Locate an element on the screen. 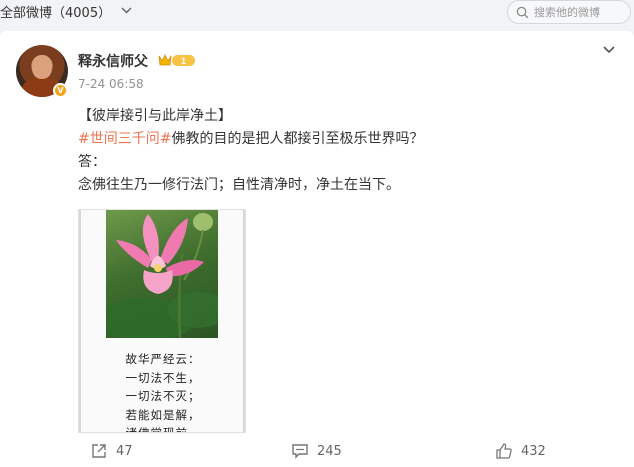 The width and height of the screenshot is (634, 467). thumbs-up-icon is located at coordinates (504, 451).